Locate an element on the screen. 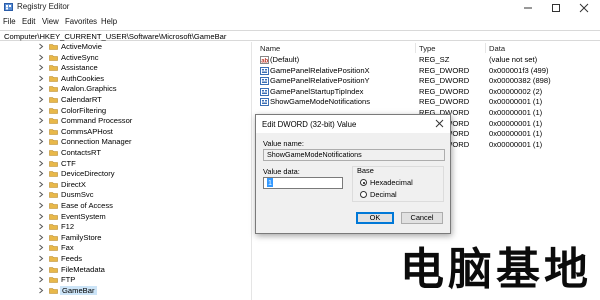  menu-favorites: Favorites is located at coordinates (81, 21).